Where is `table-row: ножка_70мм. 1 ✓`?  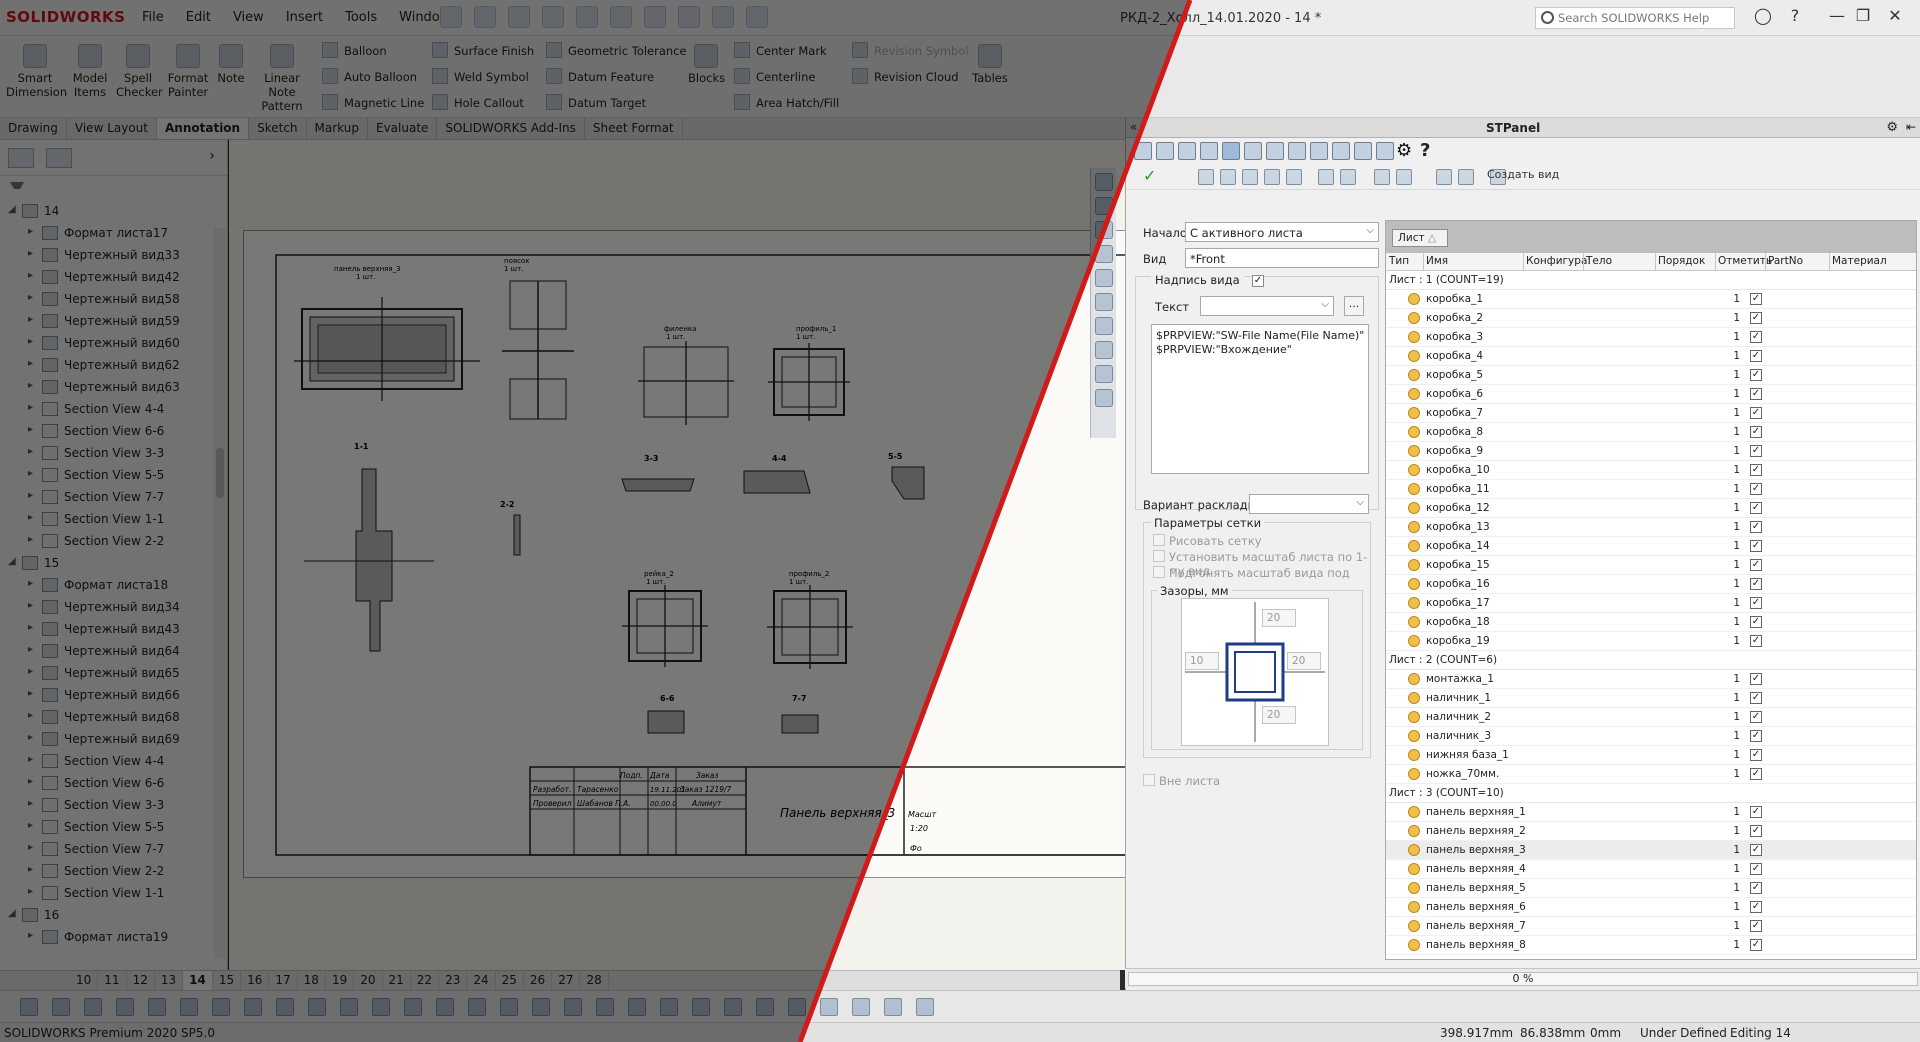 table-row: ножка_70мм. 1 ✓ is located at coordinates (1651, 774).